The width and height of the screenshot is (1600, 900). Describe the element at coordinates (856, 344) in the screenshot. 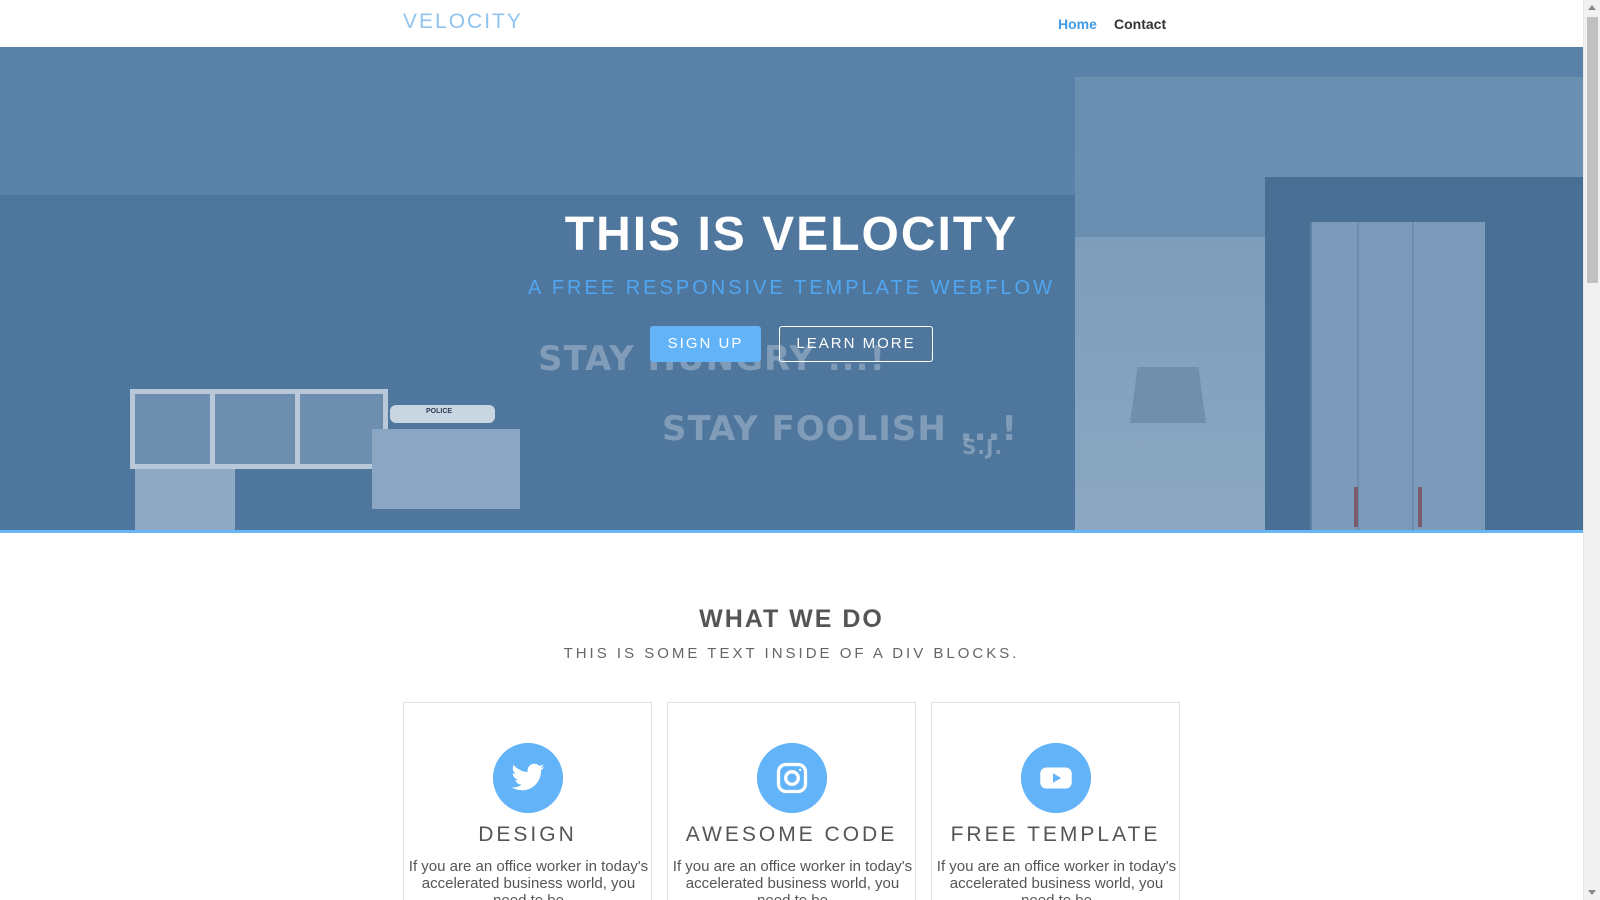

I see `learn-more-button: LEARN MORE` at that location.